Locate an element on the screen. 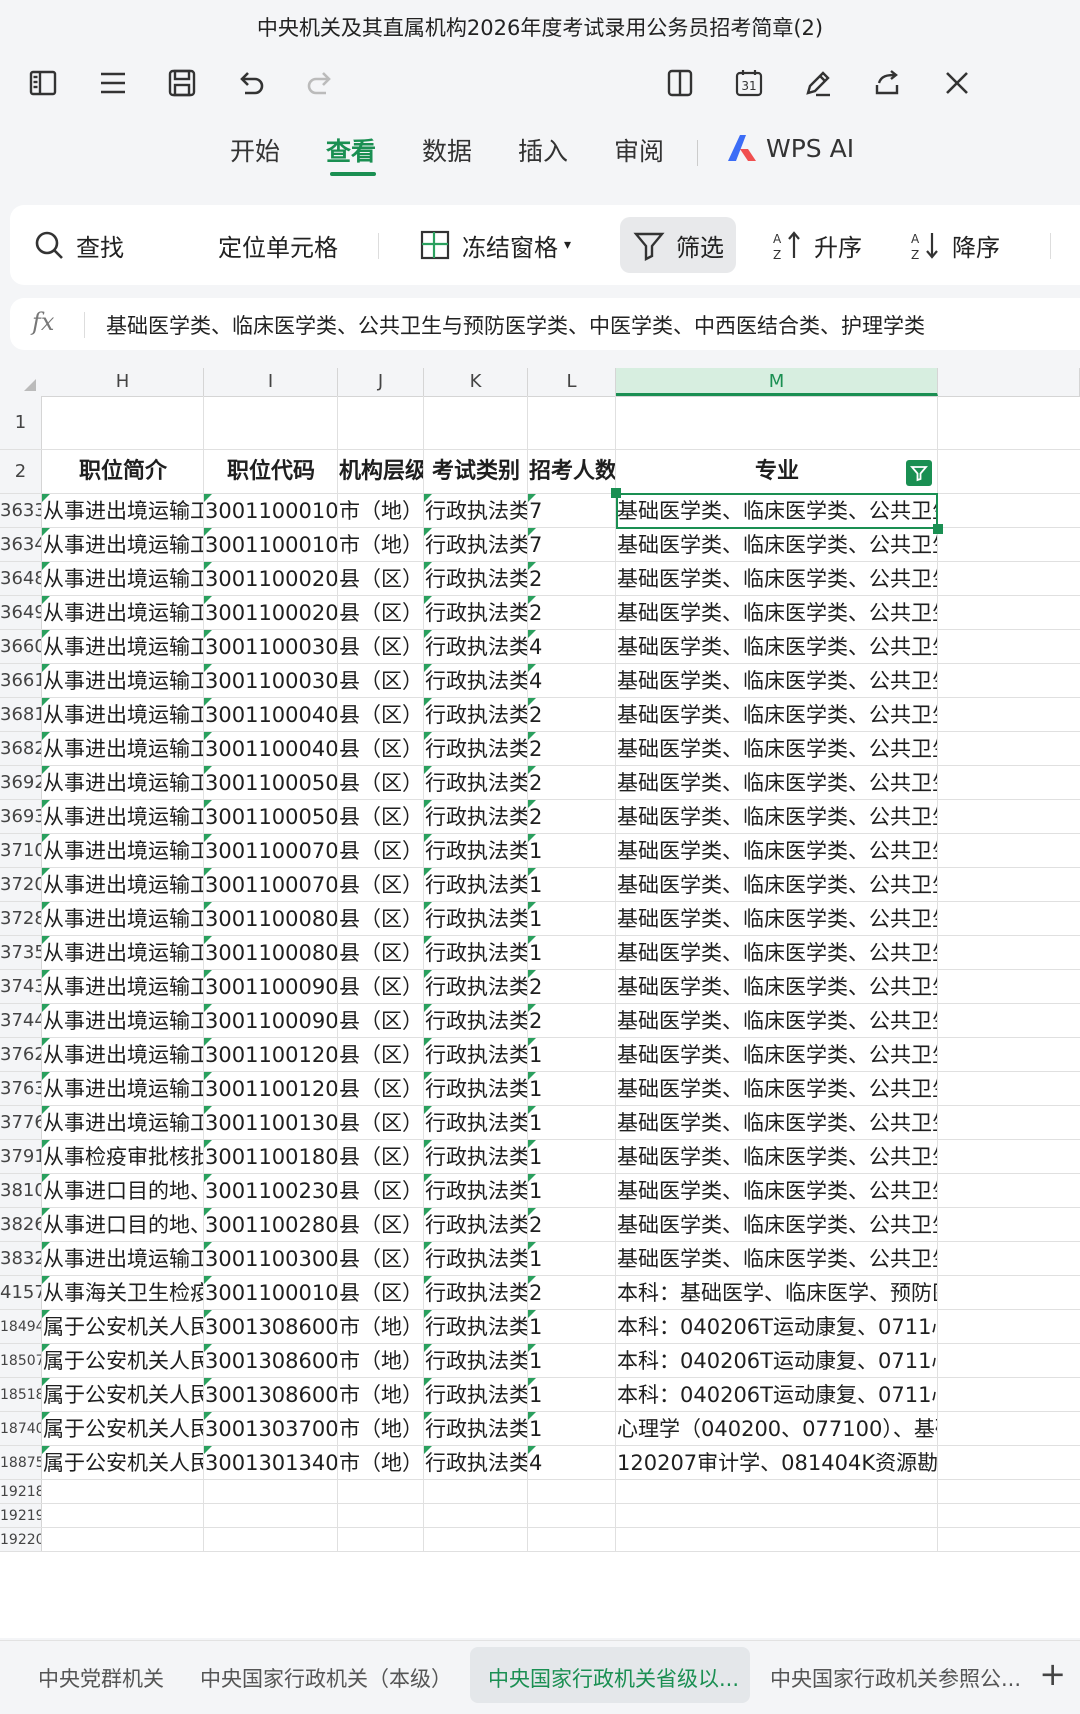 This screenshot has height=1714, width=1080. sheet-tab-central-admin: 中央国家行政机关（本级） is located at coordinates (326, 1678).